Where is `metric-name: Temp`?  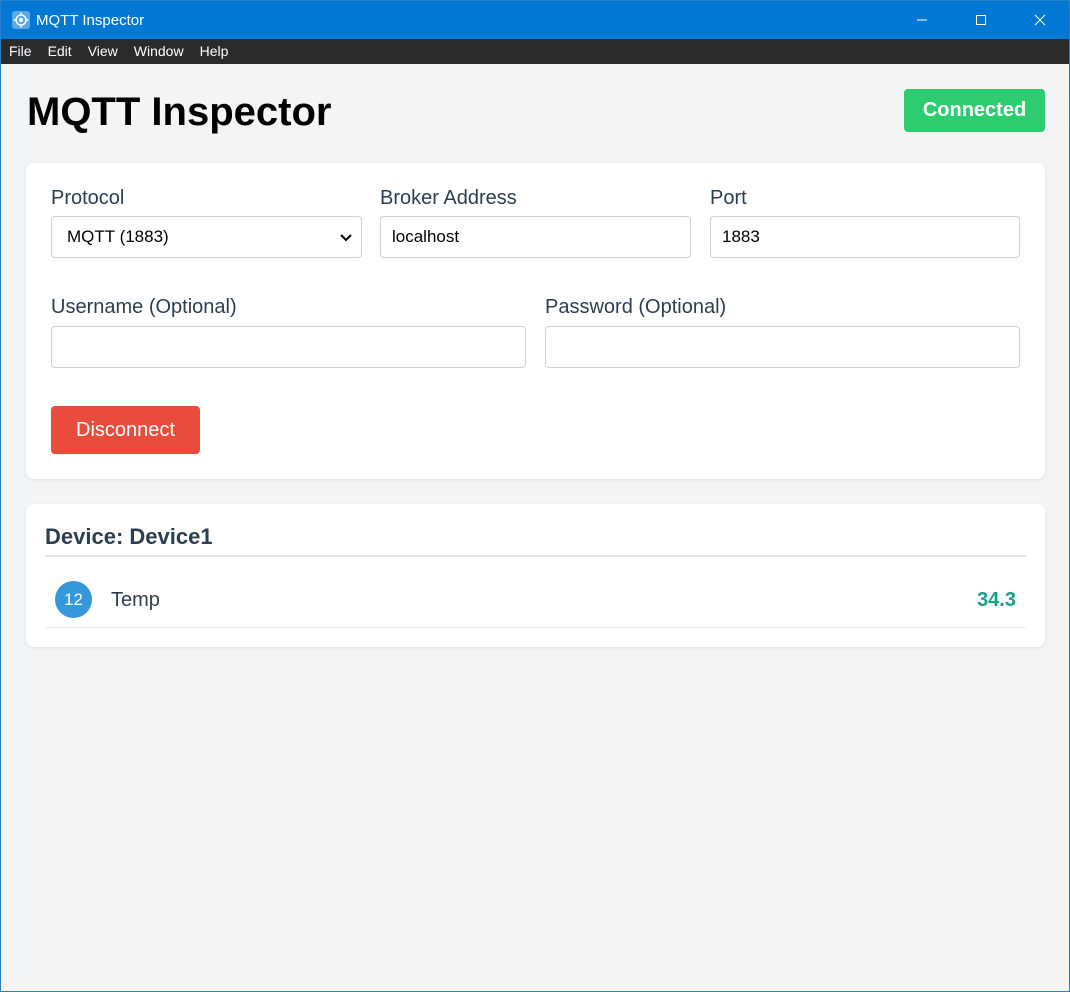 metric-name: Temp is located at coordinates (135, 600).